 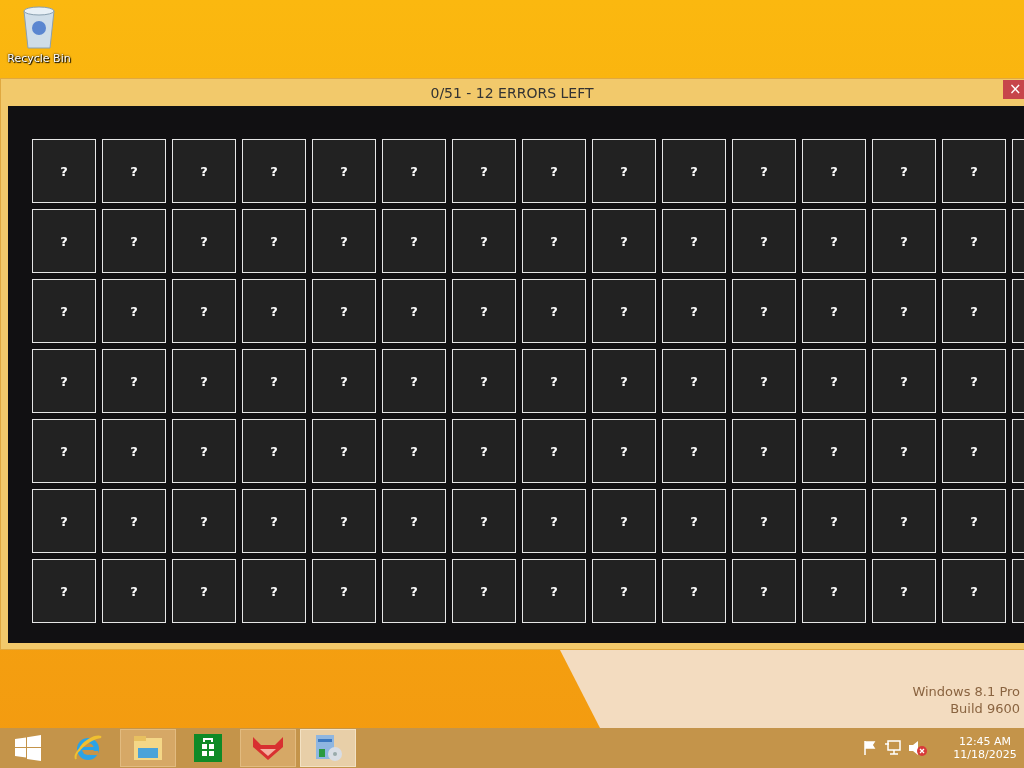 I want to click on network-icon, so click(x=893, y=748).